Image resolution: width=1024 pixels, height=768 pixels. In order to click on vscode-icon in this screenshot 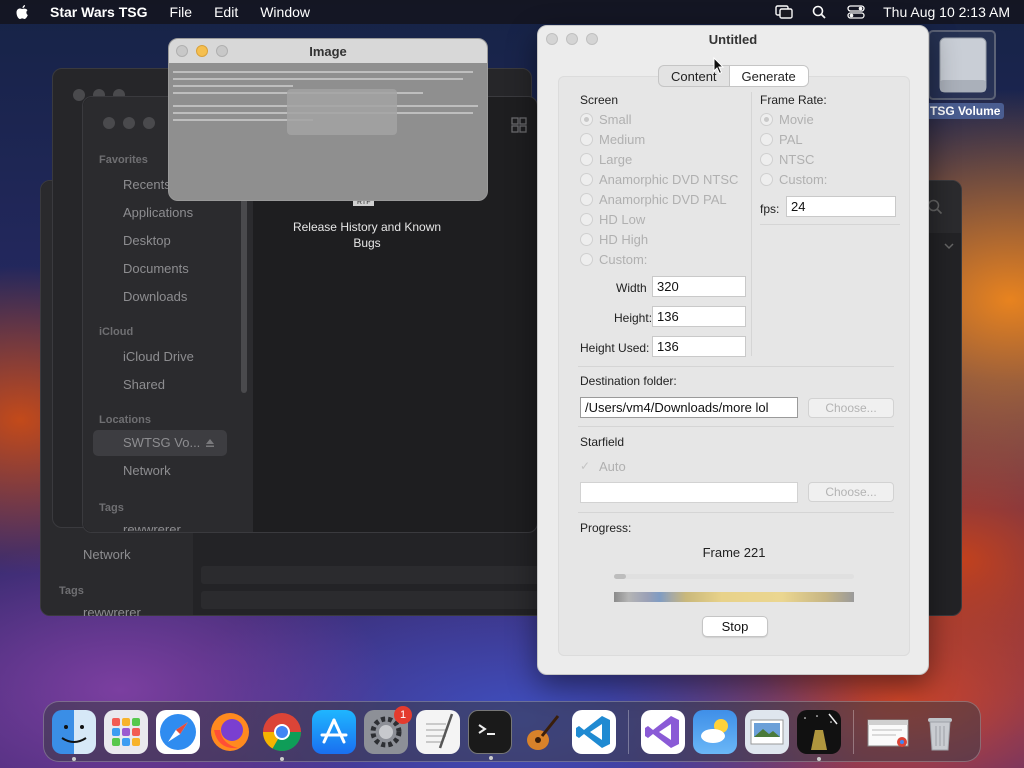, I will do `click(594, 731)`.